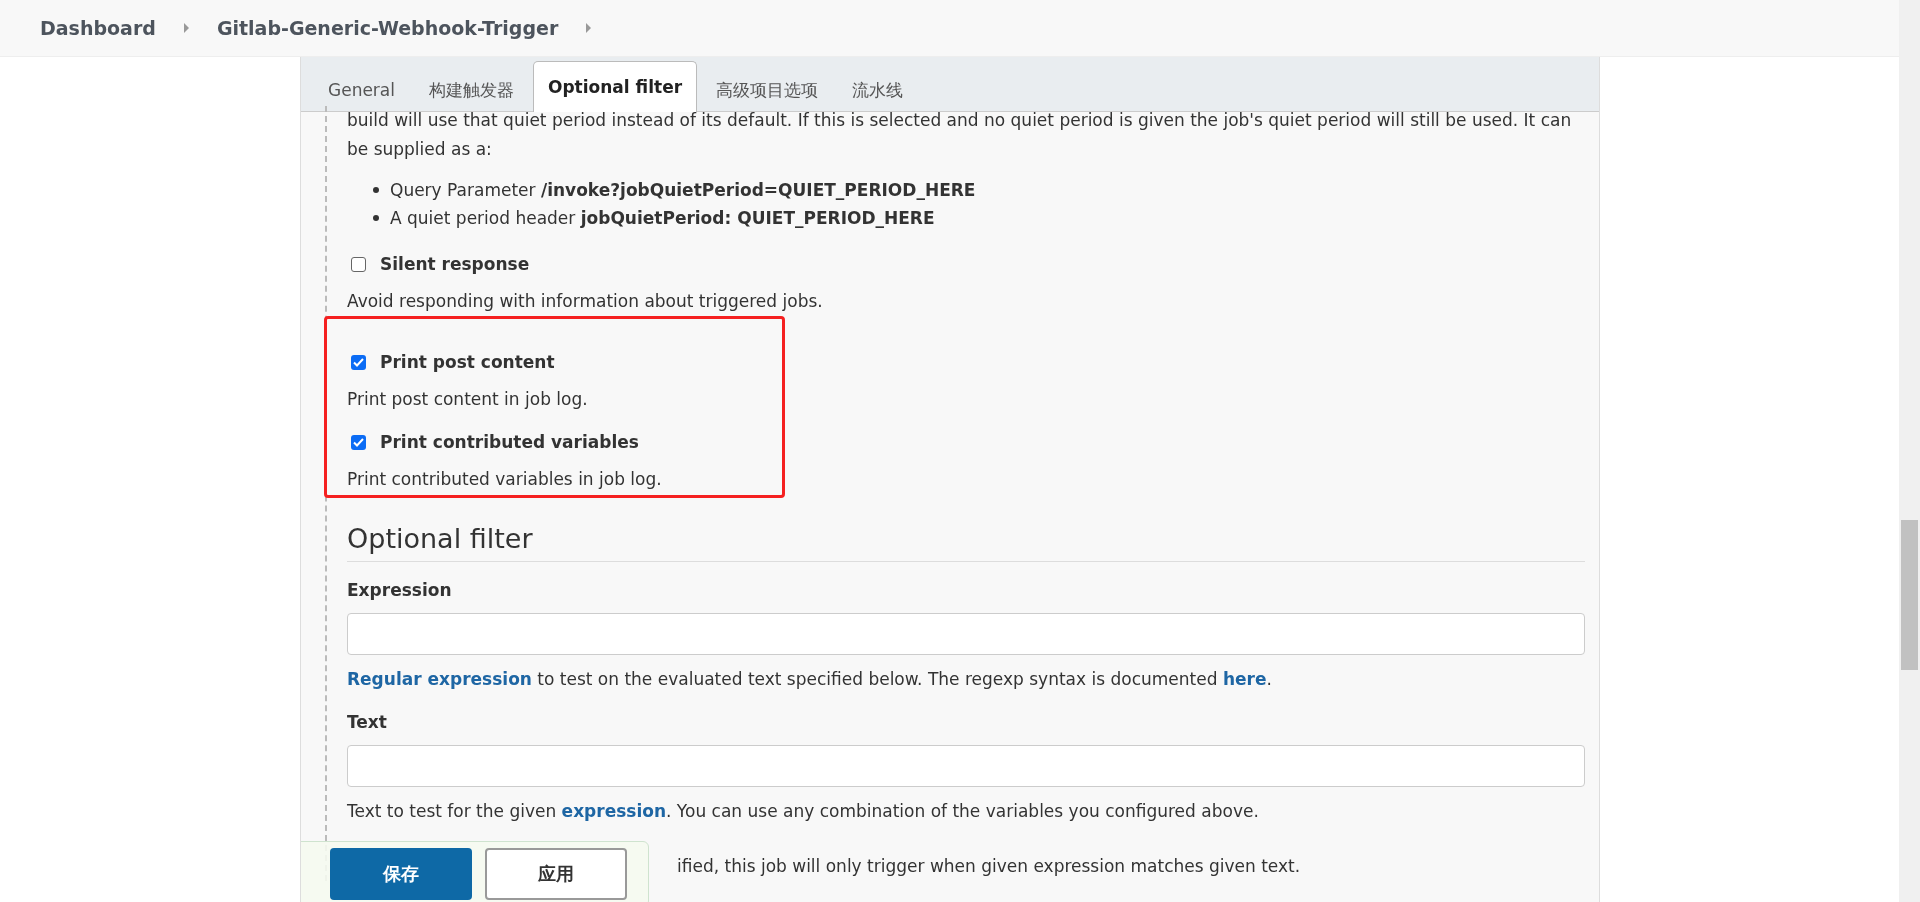  I want to click on option-description: Print contributed variables in job log., so click(505, 479).